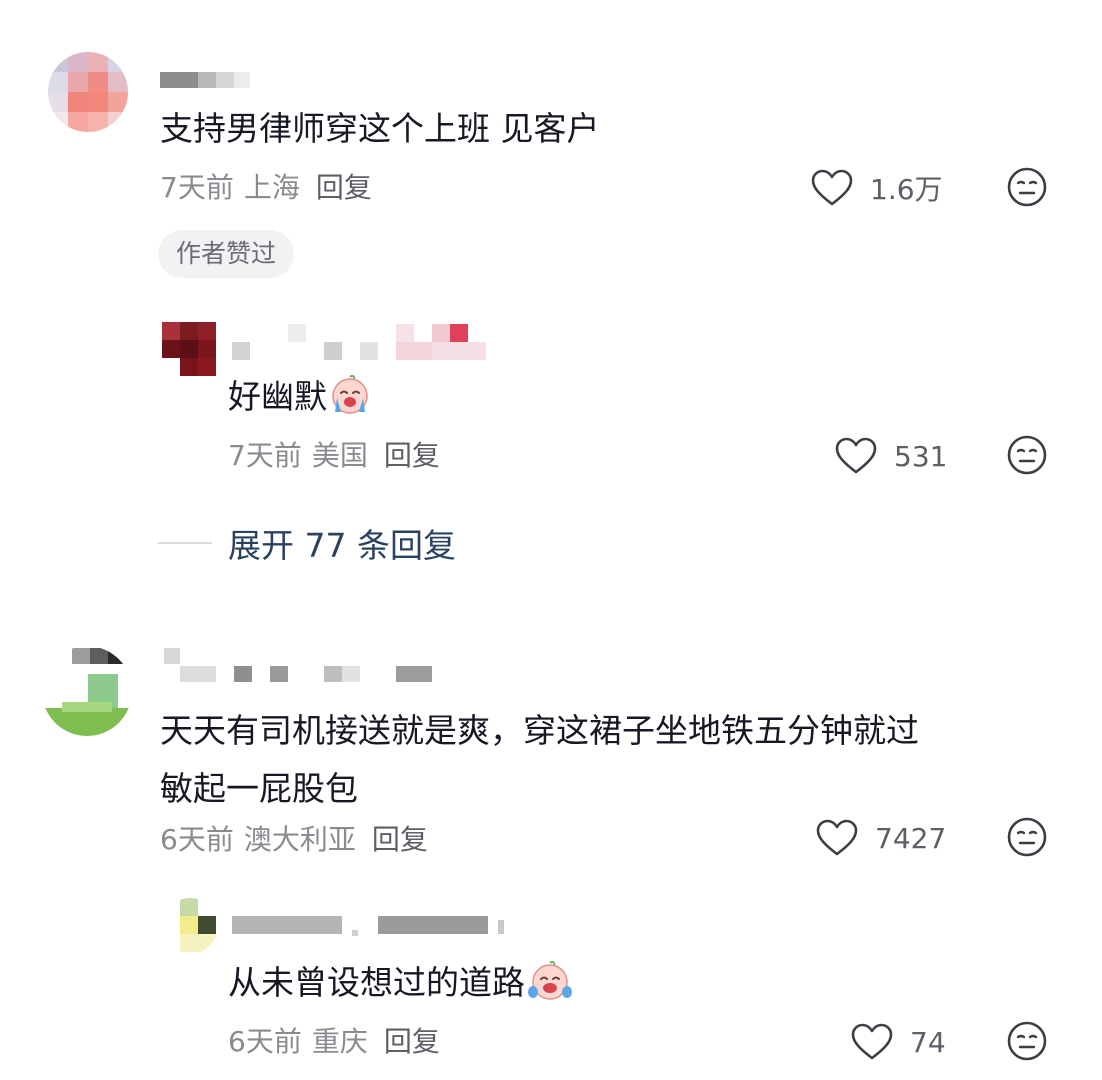 Image resolution: width=1102 pixels, height=1080 pixels. Describe the element at coordinates (259, 788) in the screenshot. I see `comment-text-line: 敏起一屁股包` at that location.